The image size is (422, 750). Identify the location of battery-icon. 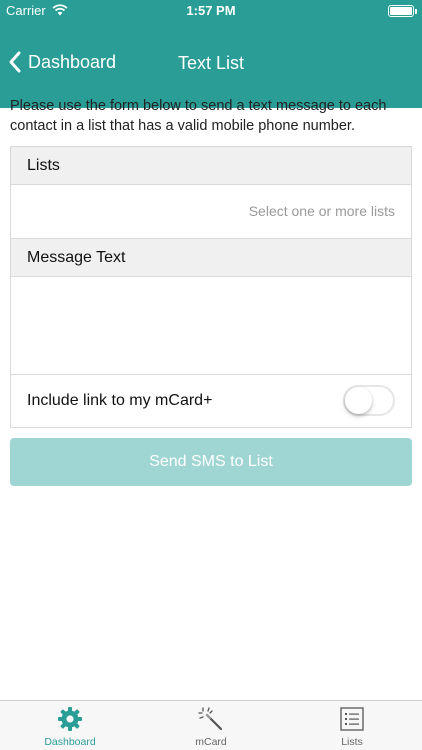
(402, 11).